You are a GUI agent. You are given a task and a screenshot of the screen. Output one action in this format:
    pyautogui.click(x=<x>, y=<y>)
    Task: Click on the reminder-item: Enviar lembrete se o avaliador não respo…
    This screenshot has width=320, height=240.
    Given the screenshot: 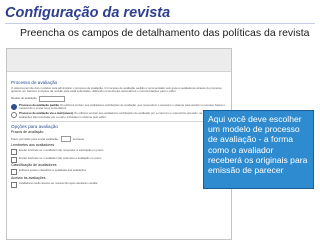 What is the action you would take?
    pyautogui.click(x=119, y=152)
    